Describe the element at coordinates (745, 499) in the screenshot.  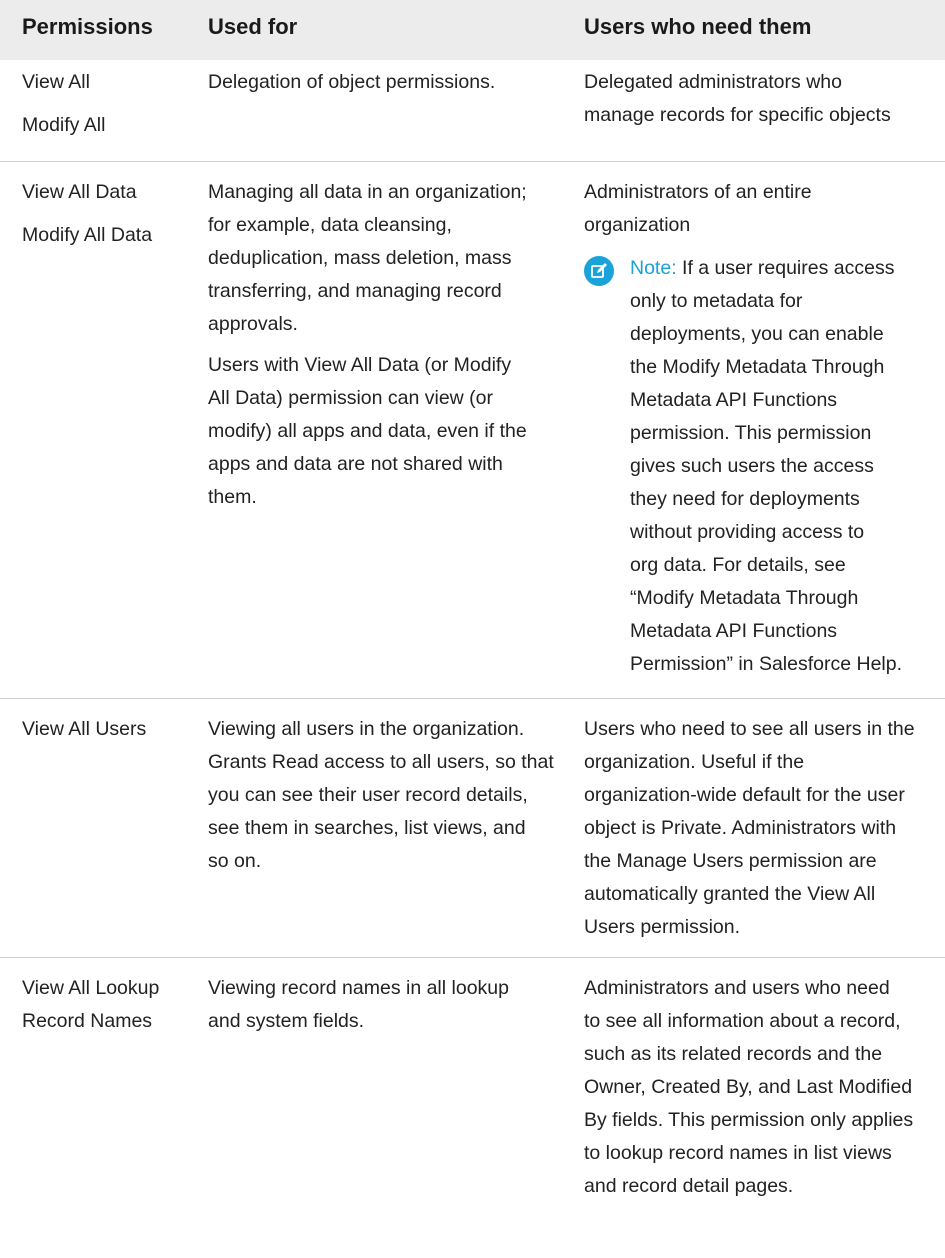
I see `note-line: they need for deployments` at that location.